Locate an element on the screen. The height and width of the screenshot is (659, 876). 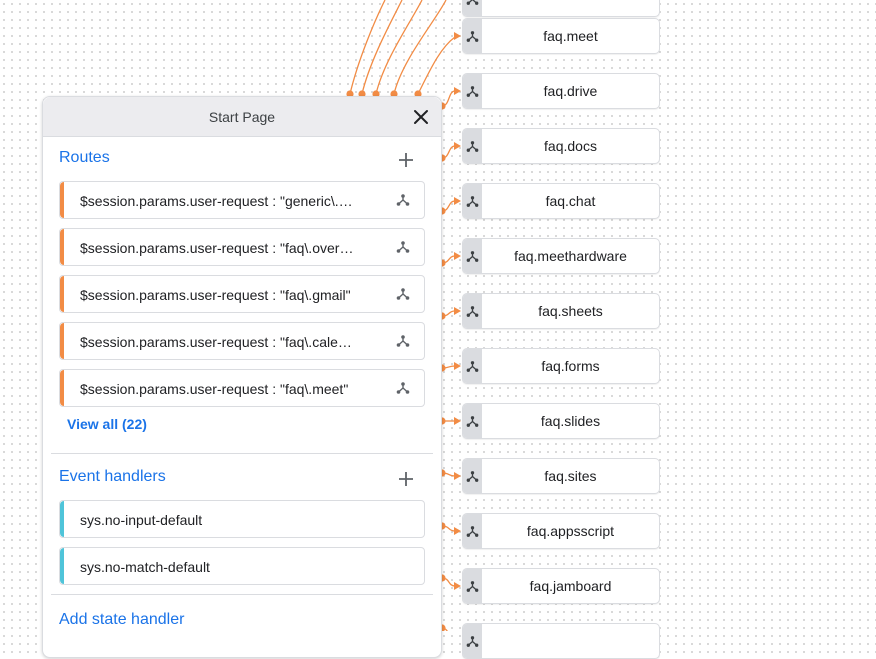
state-handler-section: Add state handler is located at coordinates (242, 623).